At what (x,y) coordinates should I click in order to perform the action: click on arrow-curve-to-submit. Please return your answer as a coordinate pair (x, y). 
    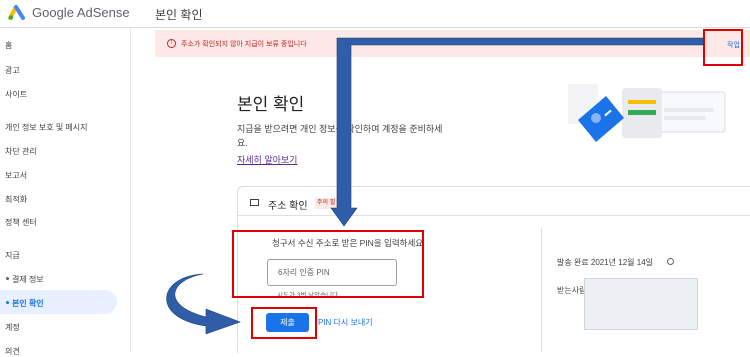
    Looking at the image, I should click on (203, 304).